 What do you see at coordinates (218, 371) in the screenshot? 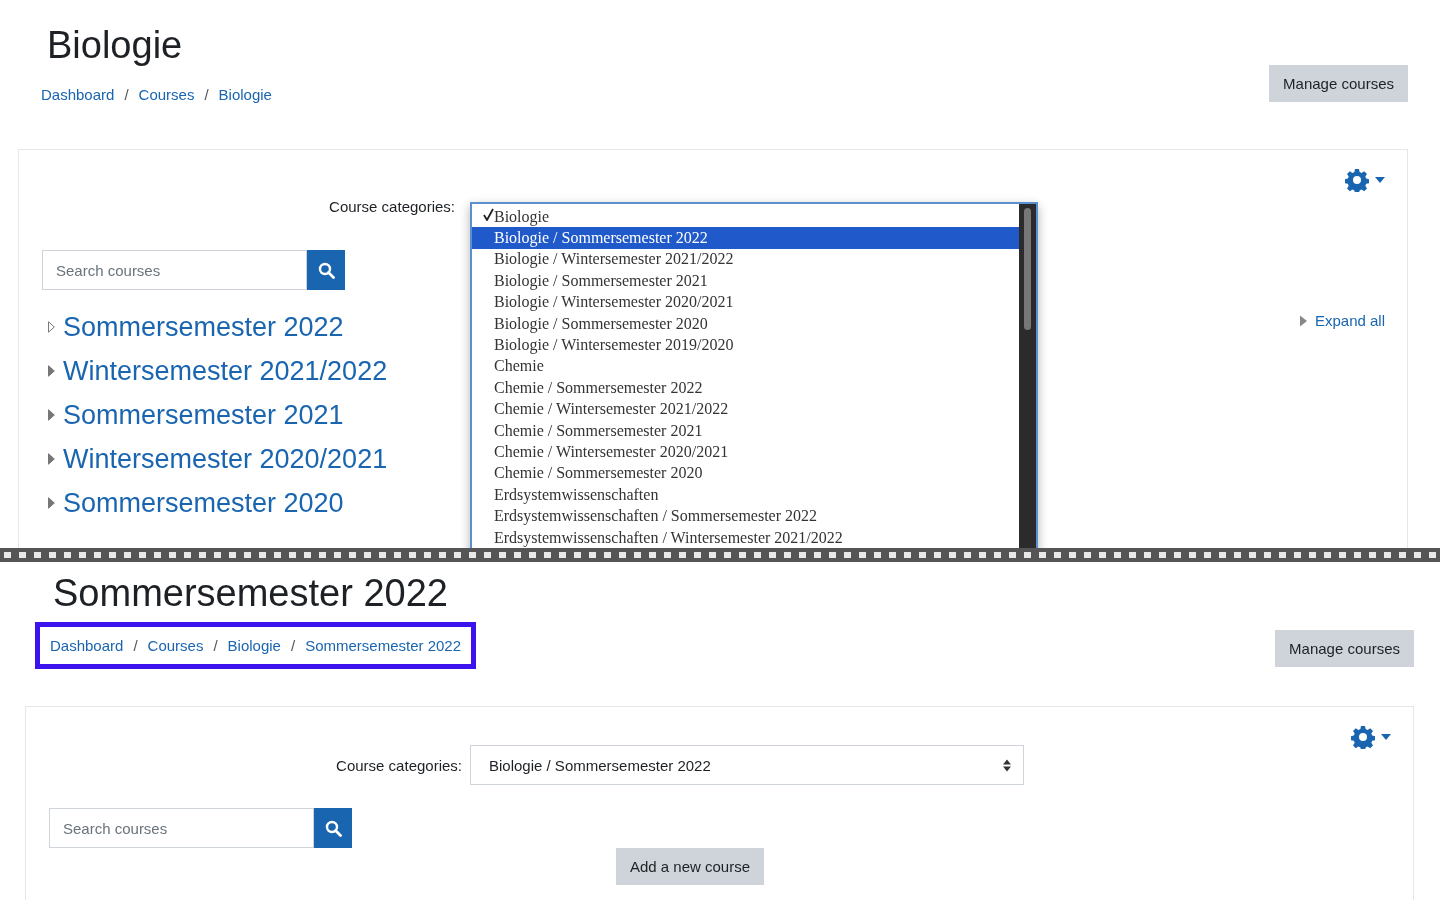
I see `category-link: Wintersemester 2021/2022` at bounding box center [218, 371].